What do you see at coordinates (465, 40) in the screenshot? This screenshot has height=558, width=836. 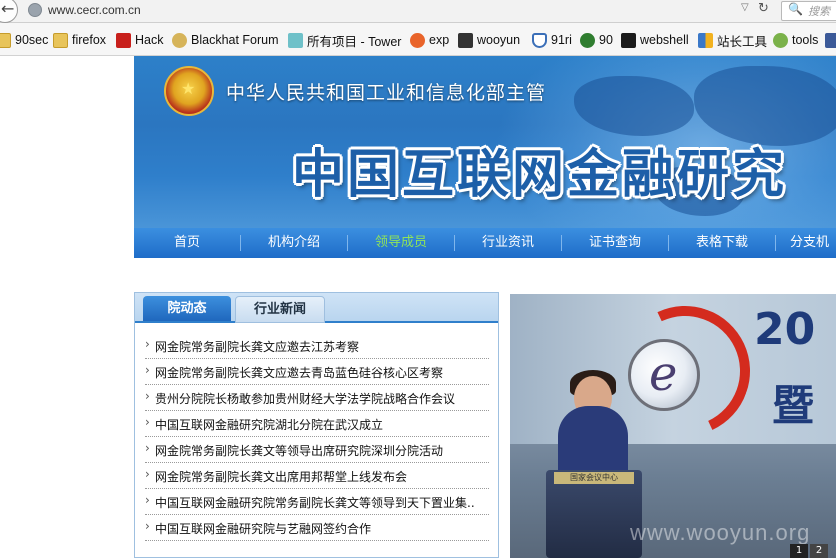 I see `wooyun-icon` at bounding box center [465, 40].